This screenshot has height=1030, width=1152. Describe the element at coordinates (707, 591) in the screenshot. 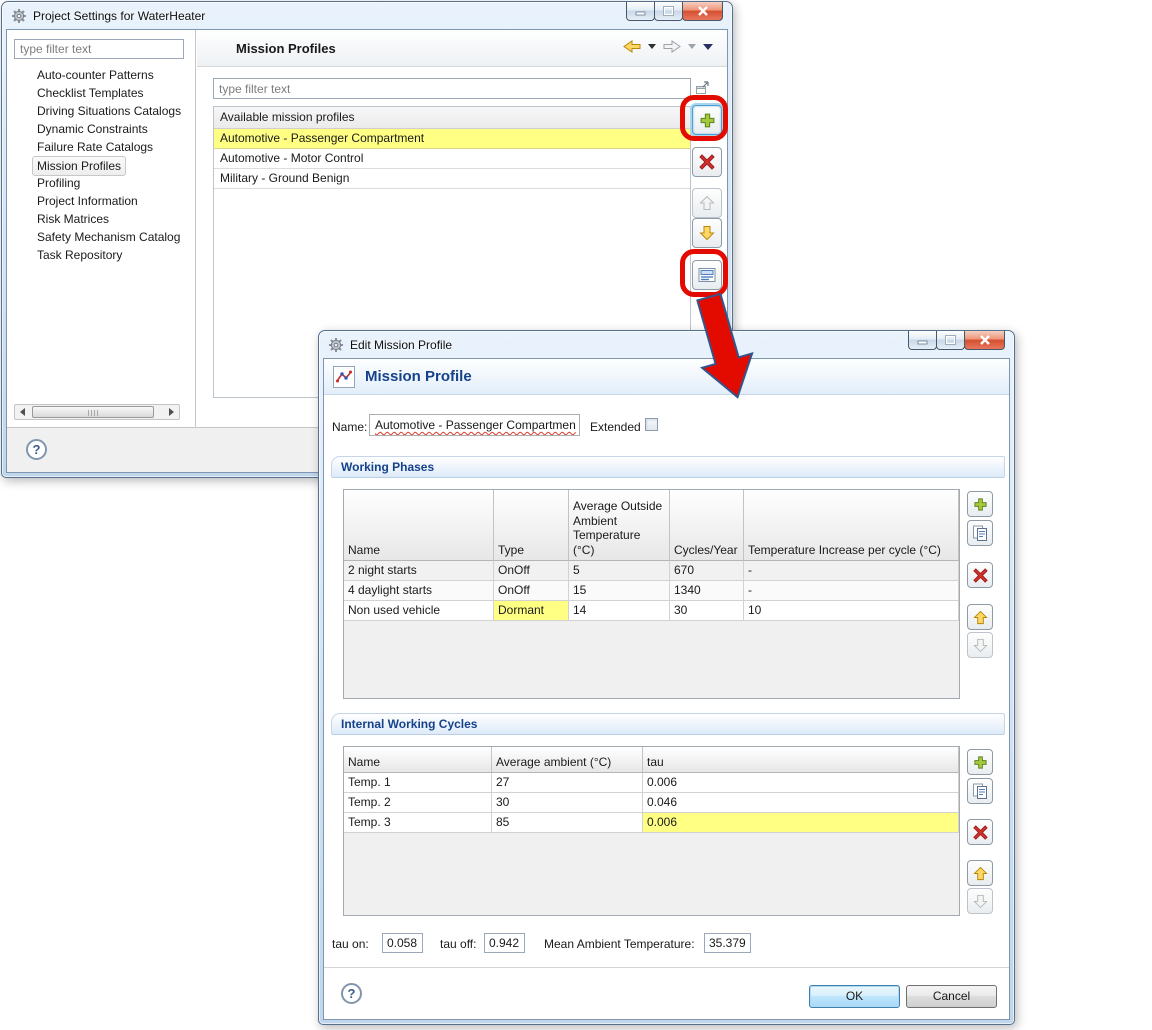

I see `table-cell: 1340` at that location.